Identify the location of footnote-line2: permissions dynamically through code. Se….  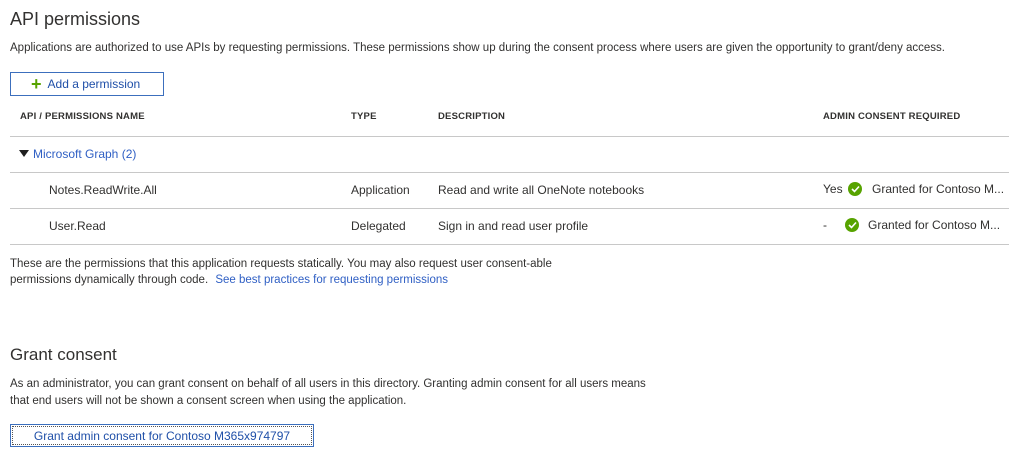
(229, 280).